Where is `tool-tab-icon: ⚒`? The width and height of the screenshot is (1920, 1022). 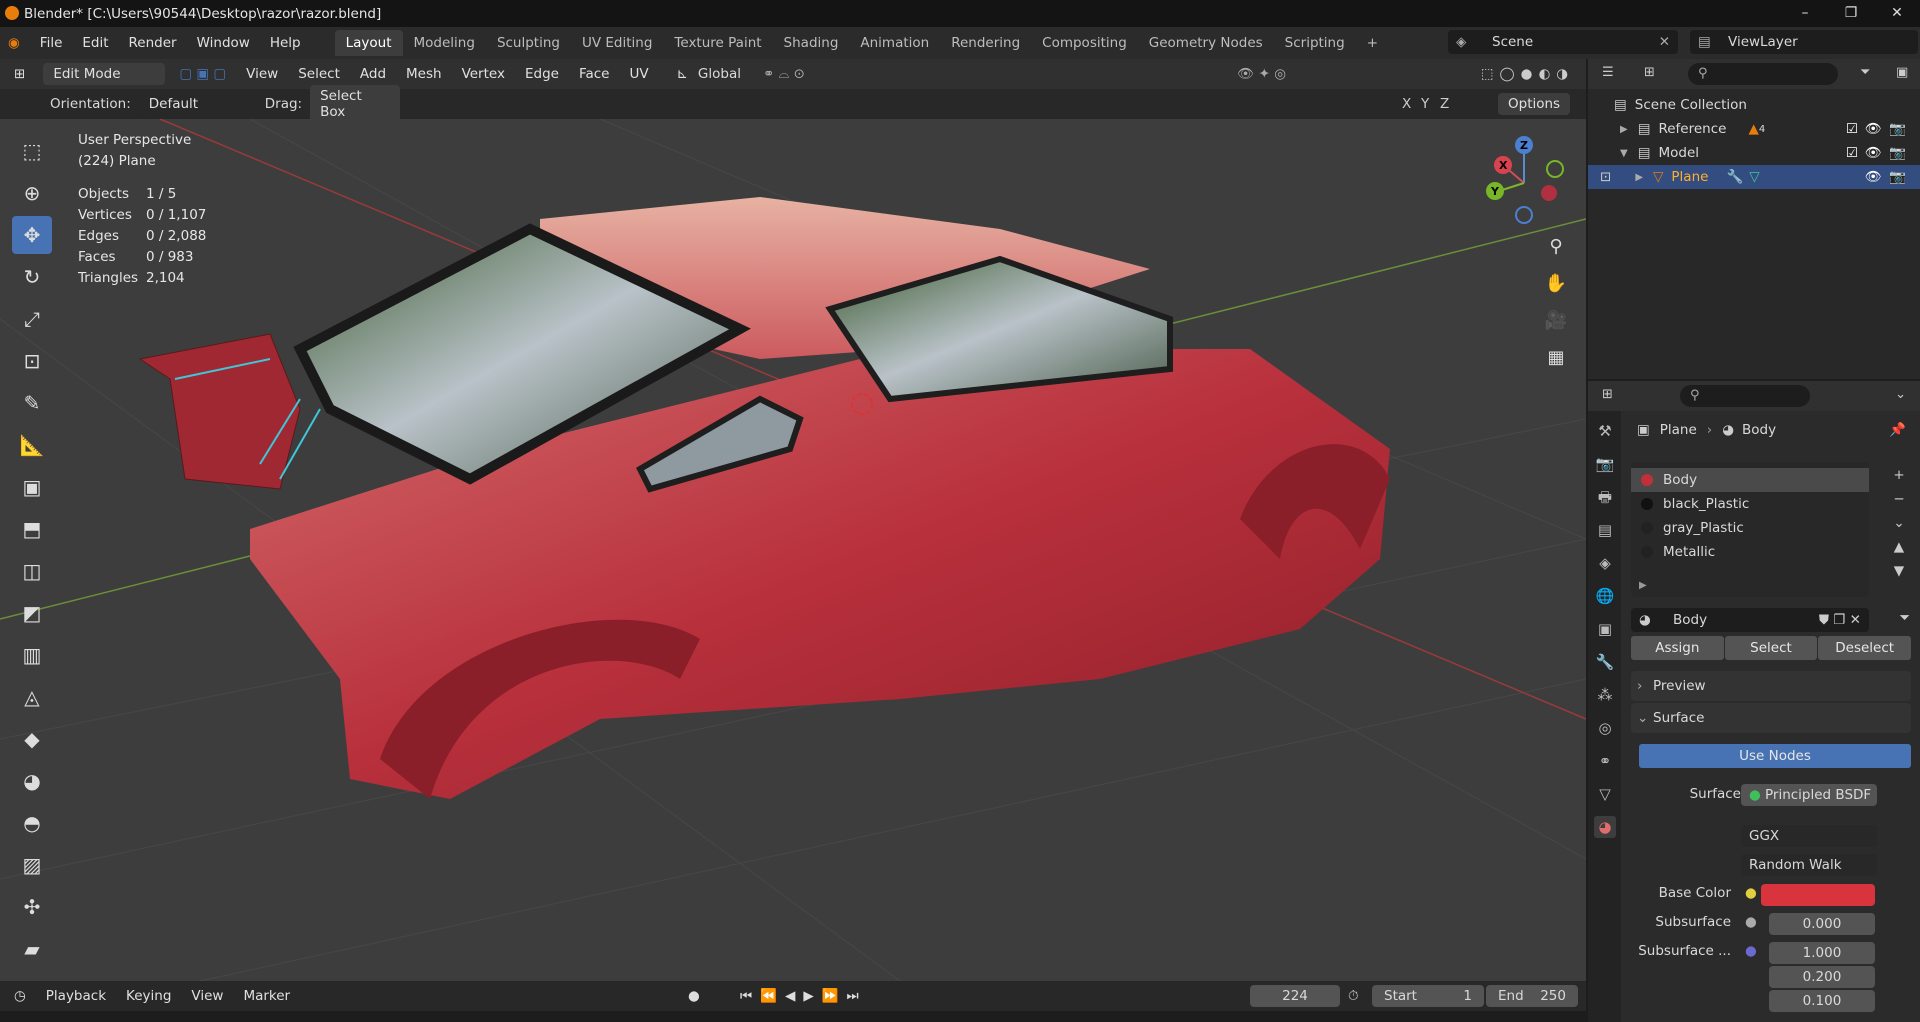
tool-tab-icon: ⚒ is located at coordinates (1605, 431).